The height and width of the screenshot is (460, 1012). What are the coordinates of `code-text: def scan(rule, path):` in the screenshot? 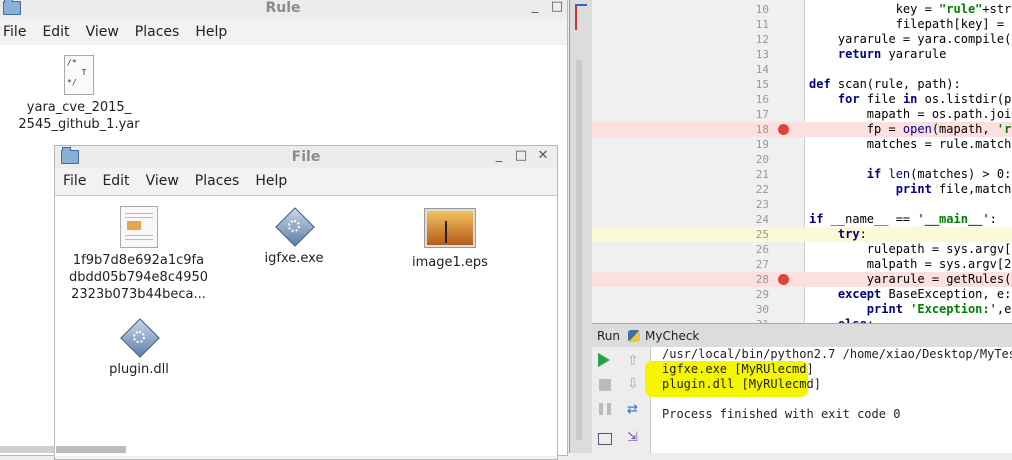 It's located at (885, 84).